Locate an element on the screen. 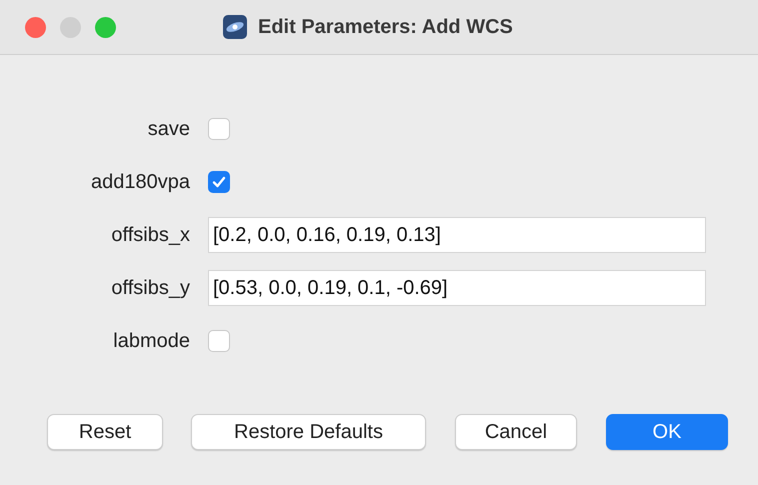  input-field: [0.53, 0.0, 0.19, 0.1, -0.69] is located at coordinates (457, 288).